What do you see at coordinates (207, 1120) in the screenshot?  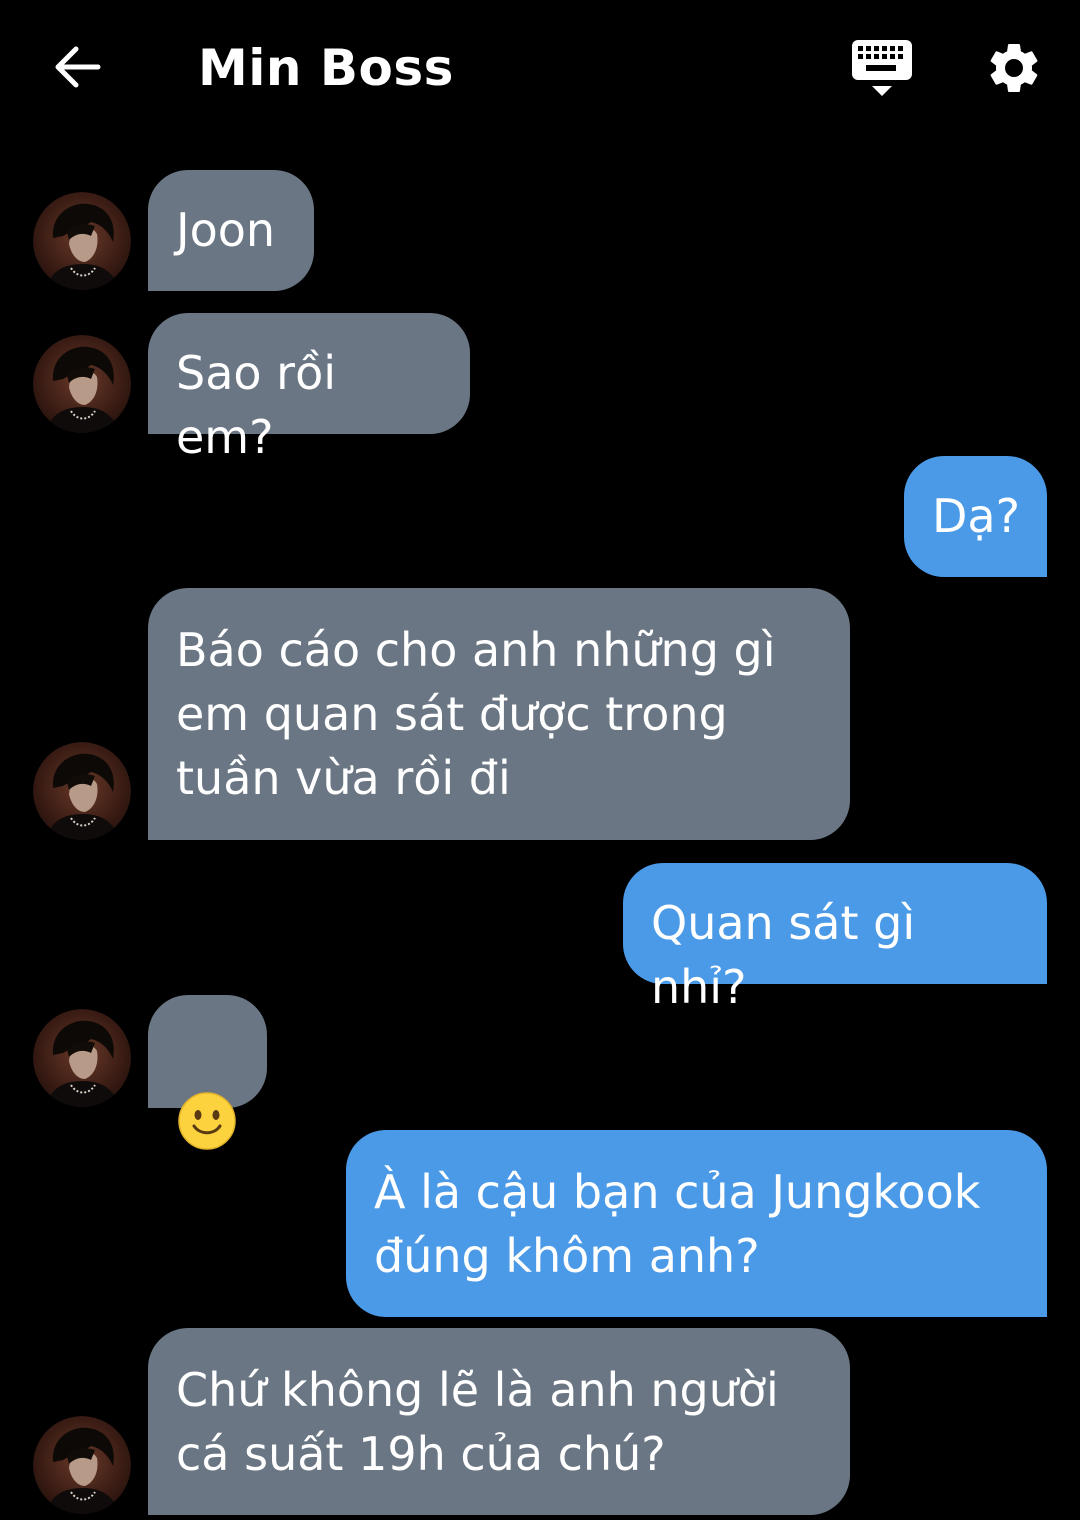 I see `slightly-smiling-face-emoji` at bounding box center [207, 1120].